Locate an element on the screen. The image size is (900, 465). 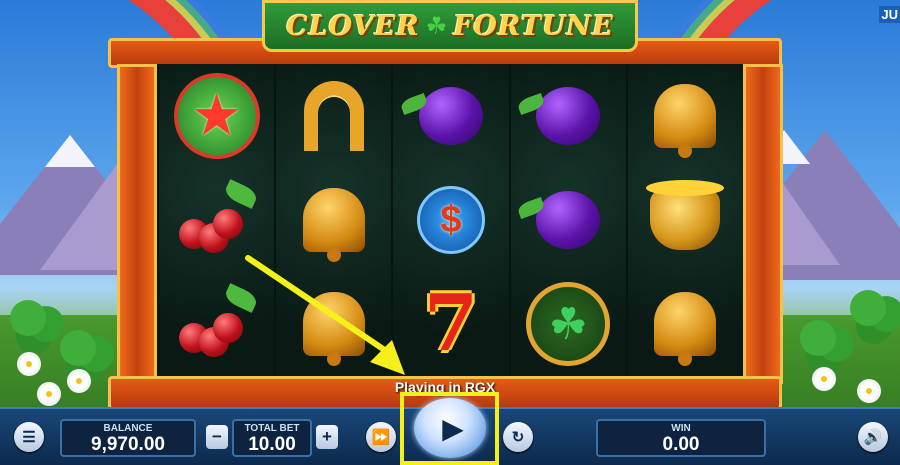
menu-icon: ☰ is located at coordinates (29, 437).